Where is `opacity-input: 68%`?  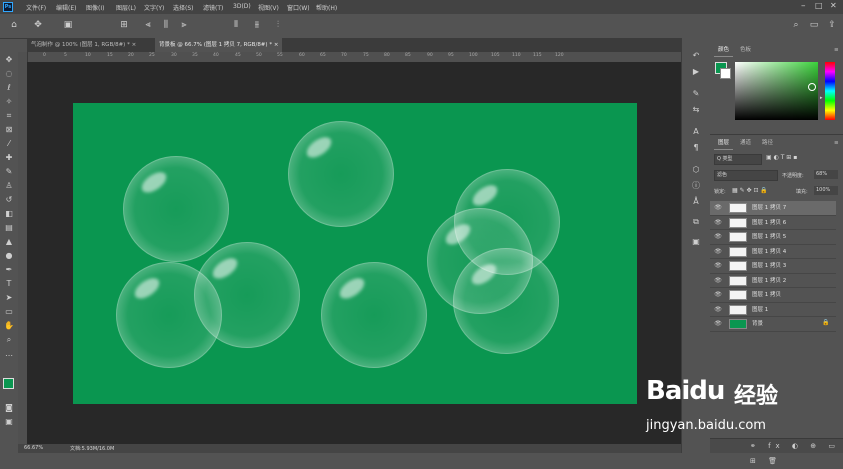
opacity-input: 68% is located at coordinates (826, 174).